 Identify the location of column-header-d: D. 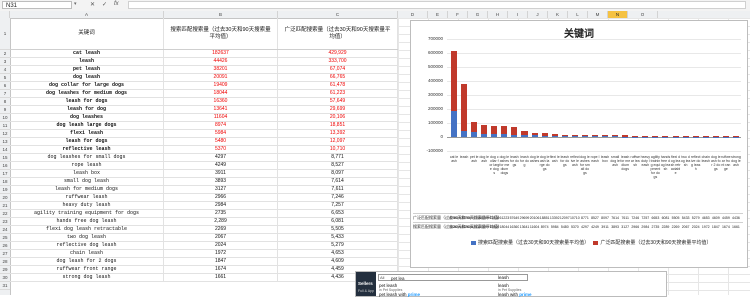
(413, 14).